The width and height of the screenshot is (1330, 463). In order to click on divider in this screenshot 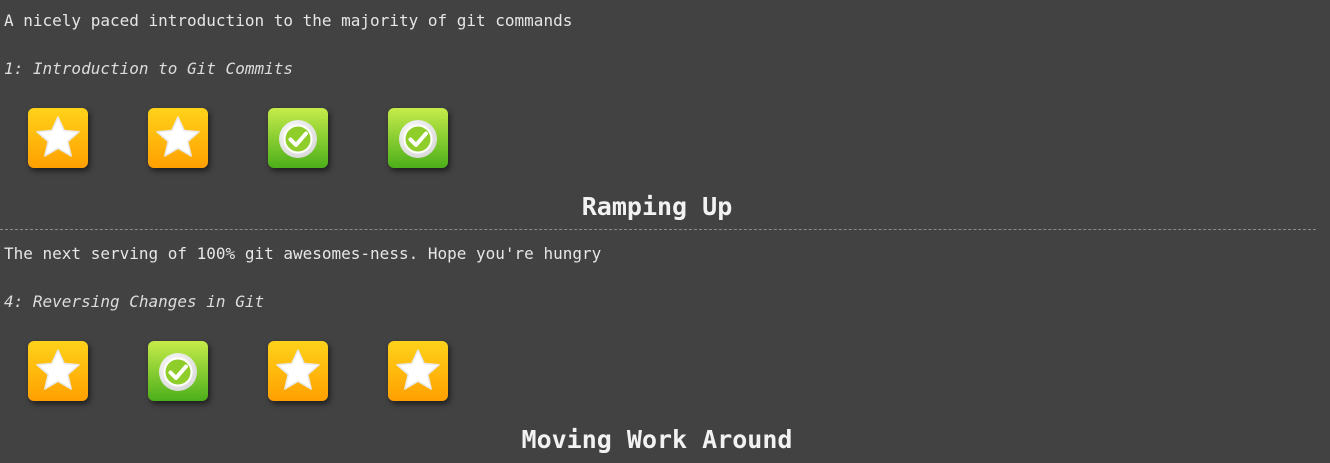, I will do `click(658, 229)`.